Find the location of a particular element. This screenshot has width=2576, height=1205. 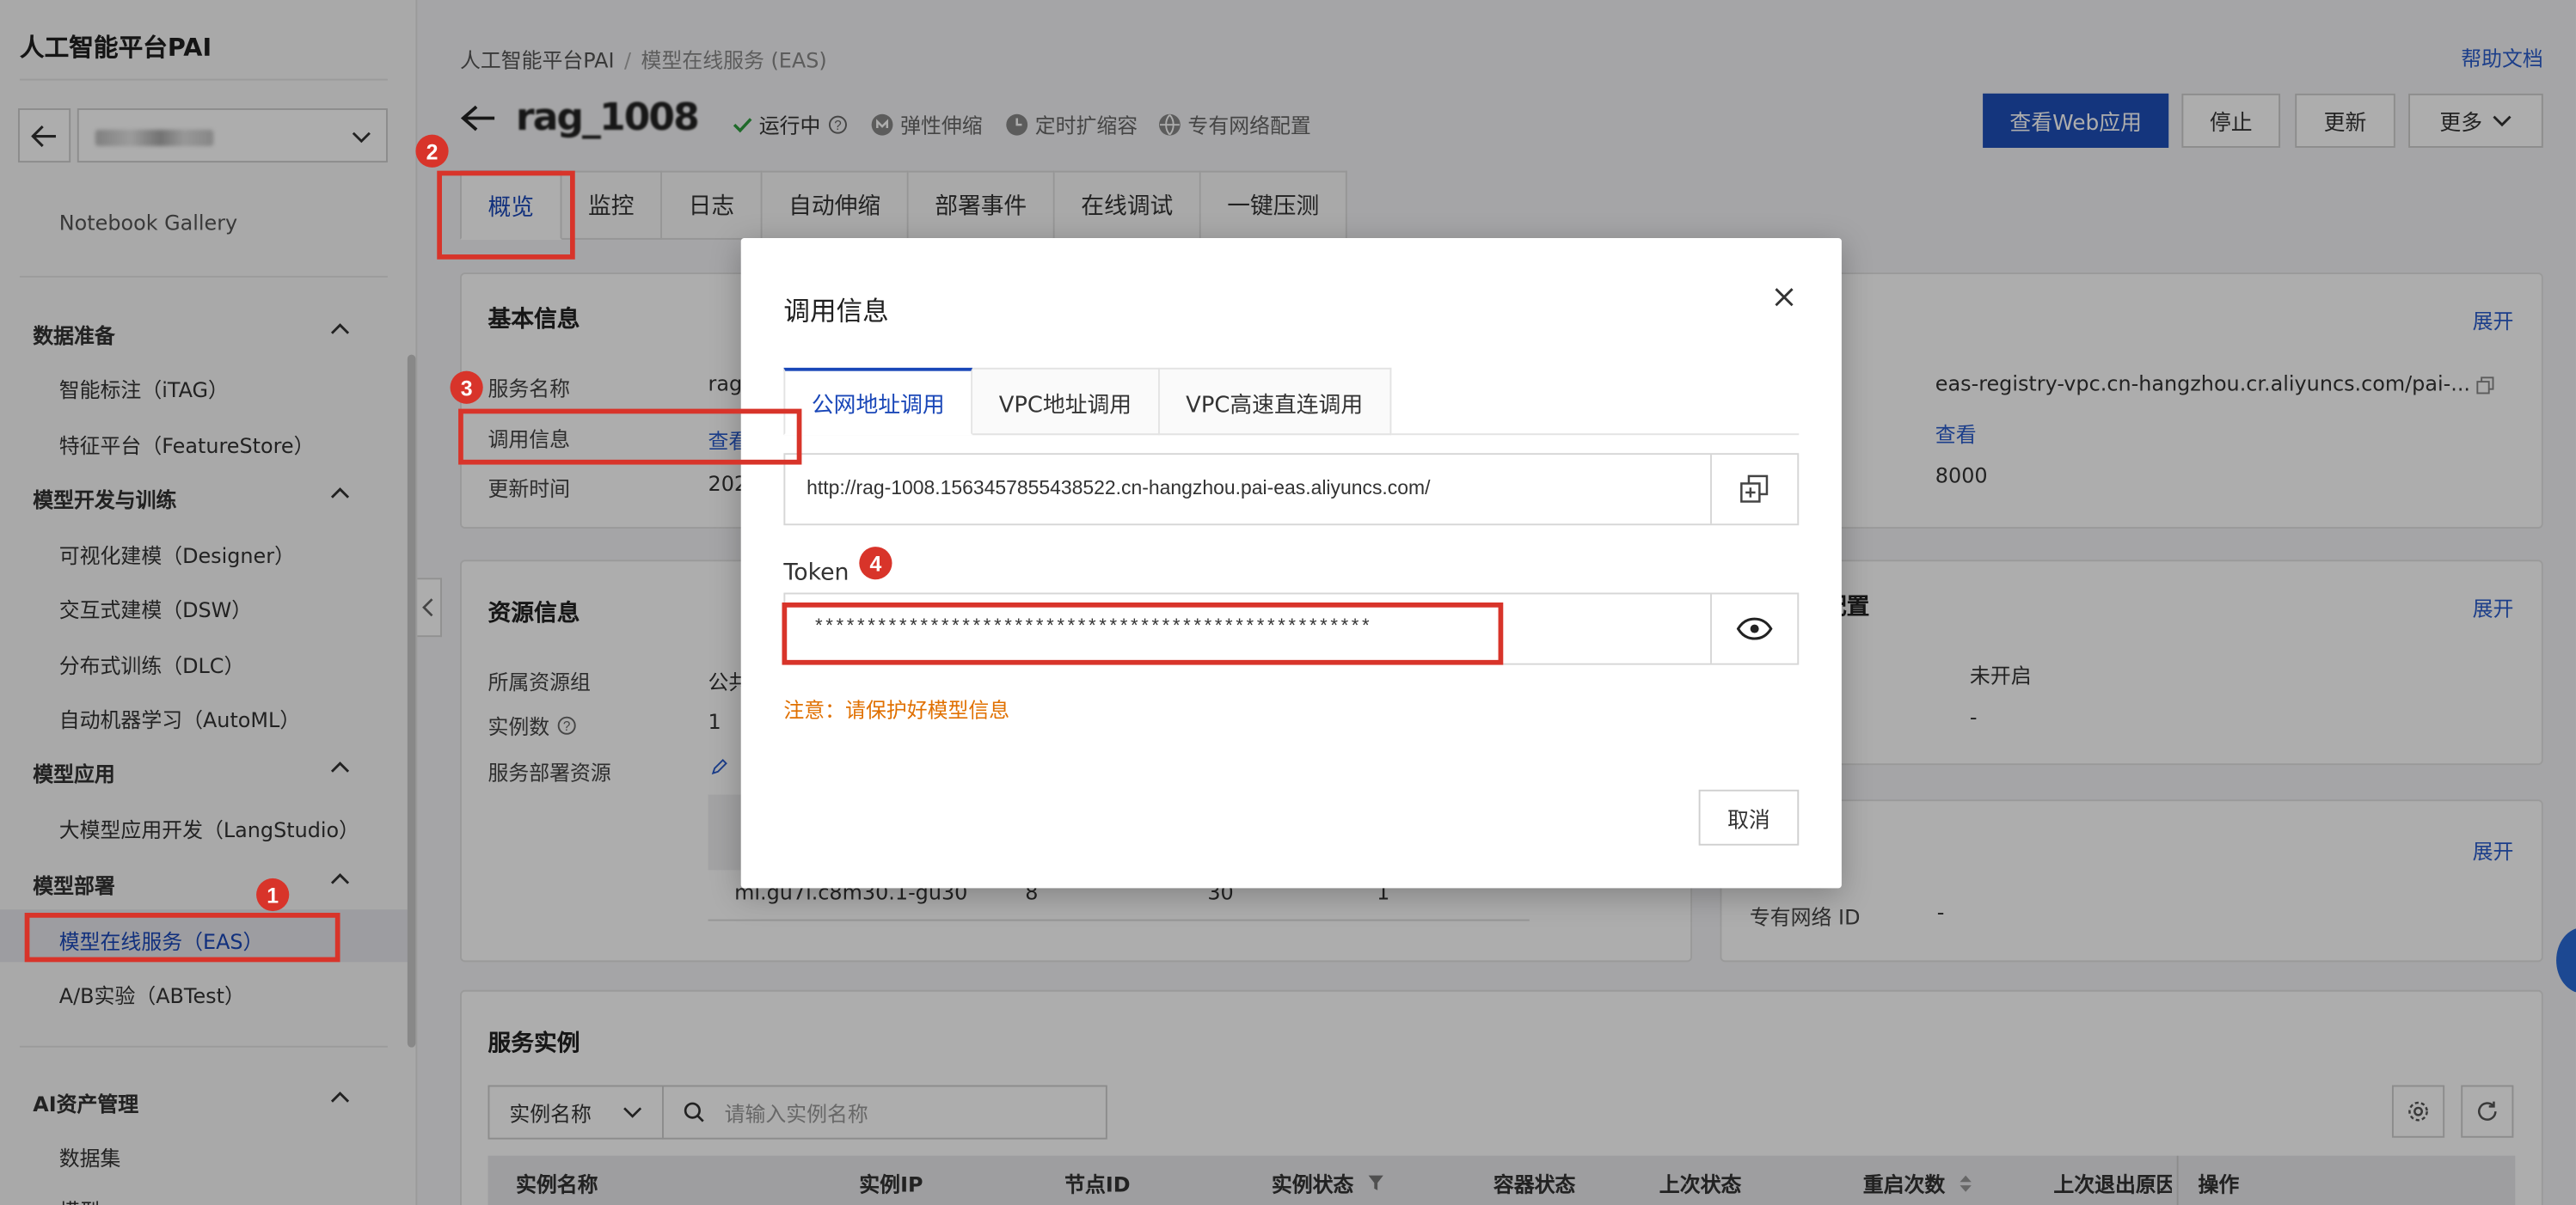

copy-url-button is located at coordinates (1754, 490).